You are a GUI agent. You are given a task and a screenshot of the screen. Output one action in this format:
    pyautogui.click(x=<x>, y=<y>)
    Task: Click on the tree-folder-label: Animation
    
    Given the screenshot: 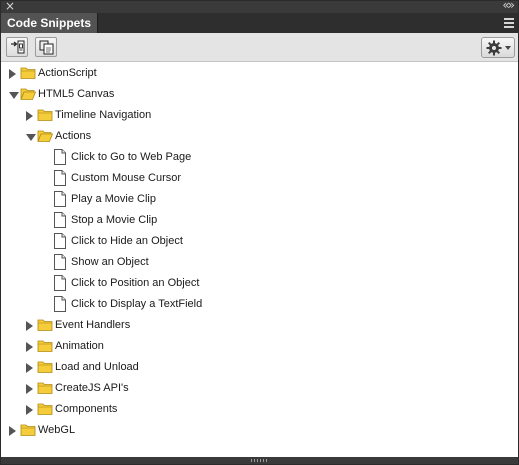 What is the action you would take?
    pyautogui.click(x=79, y=346)
    